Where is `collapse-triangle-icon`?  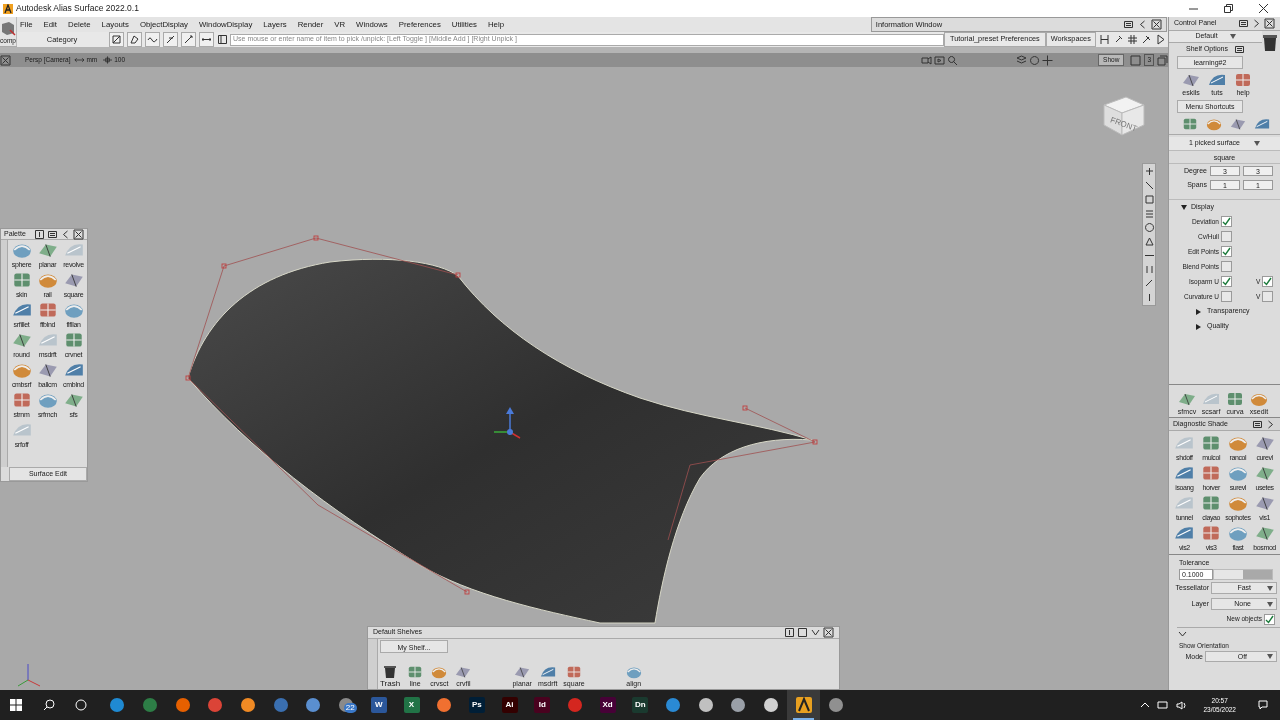 collapse-triangle-icon is located at coordinates (1184, 207).